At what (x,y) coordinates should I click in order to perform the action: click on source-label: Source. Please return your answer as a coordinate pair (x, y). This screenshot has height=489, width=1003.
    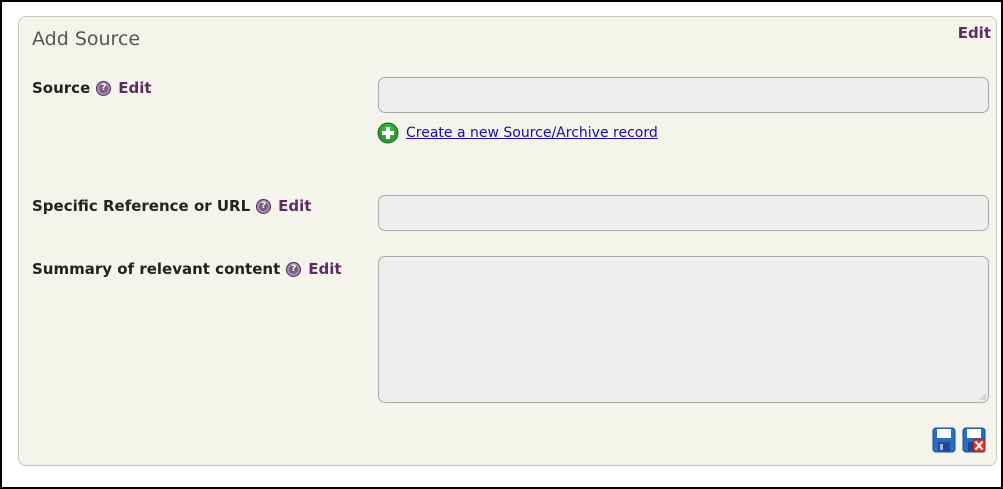
    Looking at the image, I should click on (61, 88).